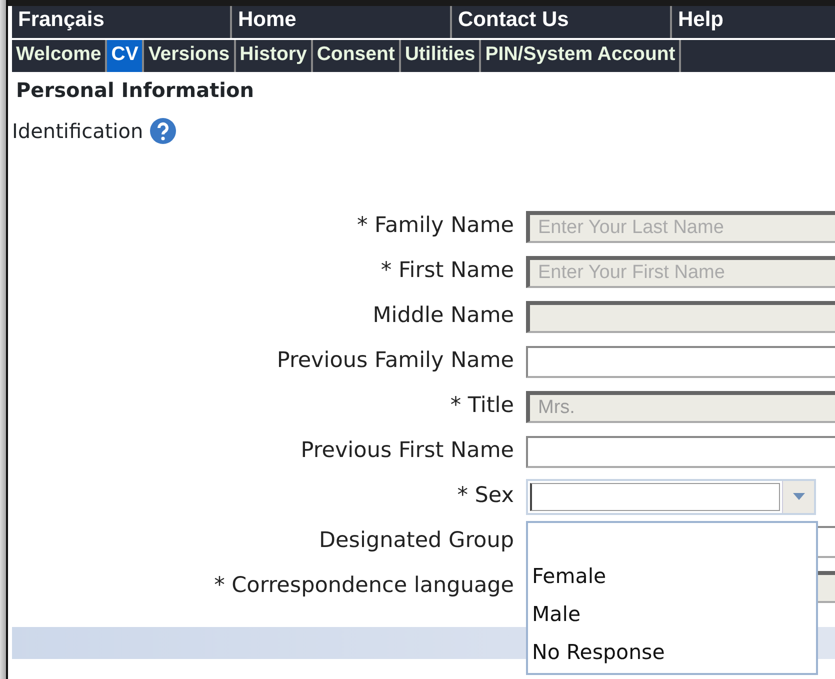 Image resolution: width=835 pixels, height=679 pixels. I want to click on caret-icon, so click(798, 496).